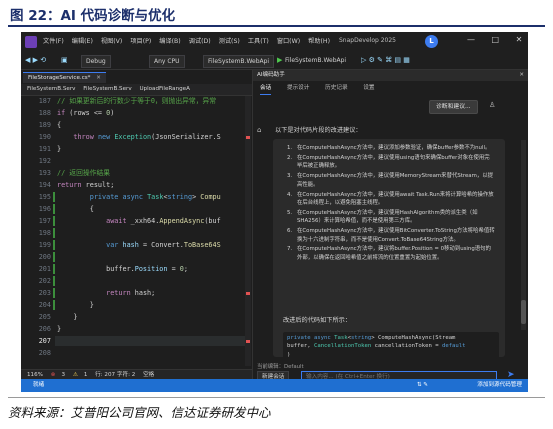 This screenshot has height=429, width=553. I want to click on nav-back-forward-icon: ◀ ▶ ⟲, so click(35, 60).